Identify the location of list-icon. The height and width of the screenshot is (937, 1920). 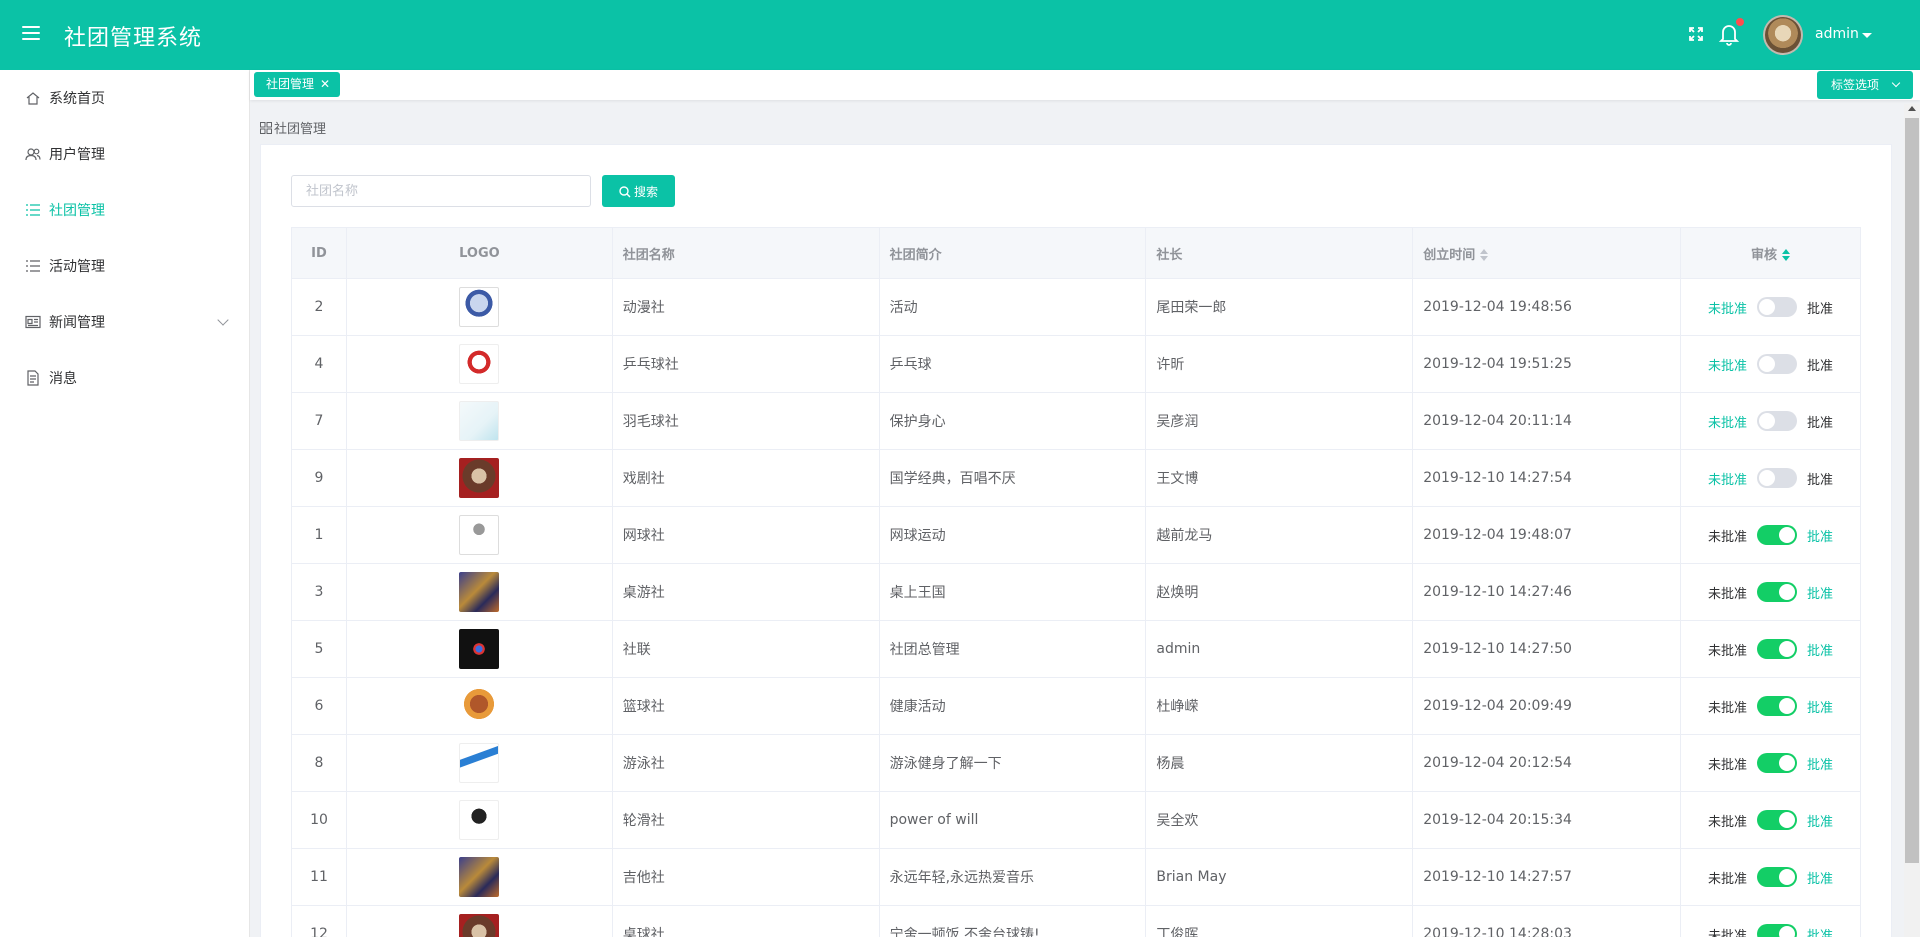
(33, 266).